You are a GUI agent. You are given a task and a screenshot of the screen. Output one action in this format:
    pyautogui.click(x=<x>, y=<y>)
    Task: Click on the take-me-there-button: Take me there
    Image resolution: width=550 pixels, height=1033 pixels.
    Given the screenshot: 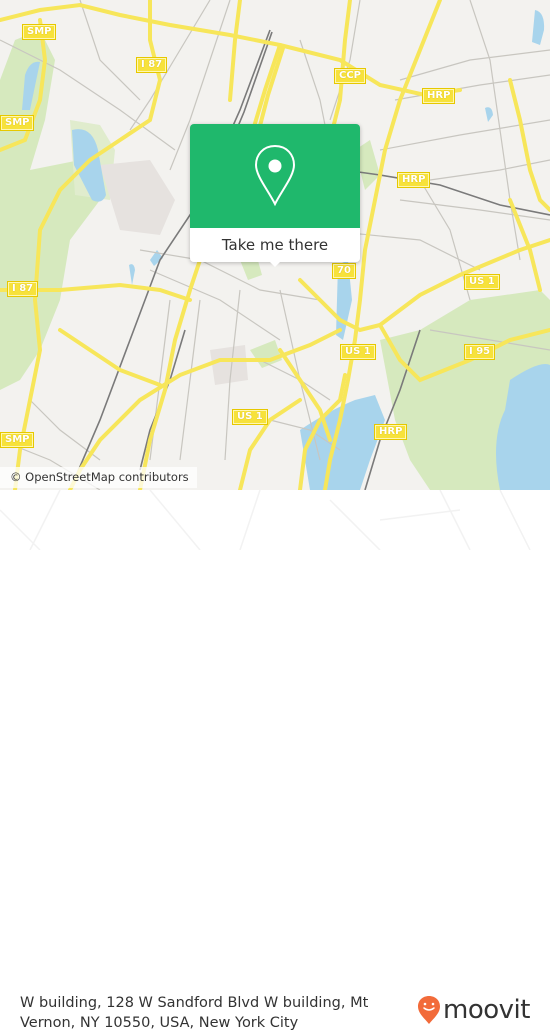 What is the action you would take?
    pyautogui.click(x=275, y=245)
    